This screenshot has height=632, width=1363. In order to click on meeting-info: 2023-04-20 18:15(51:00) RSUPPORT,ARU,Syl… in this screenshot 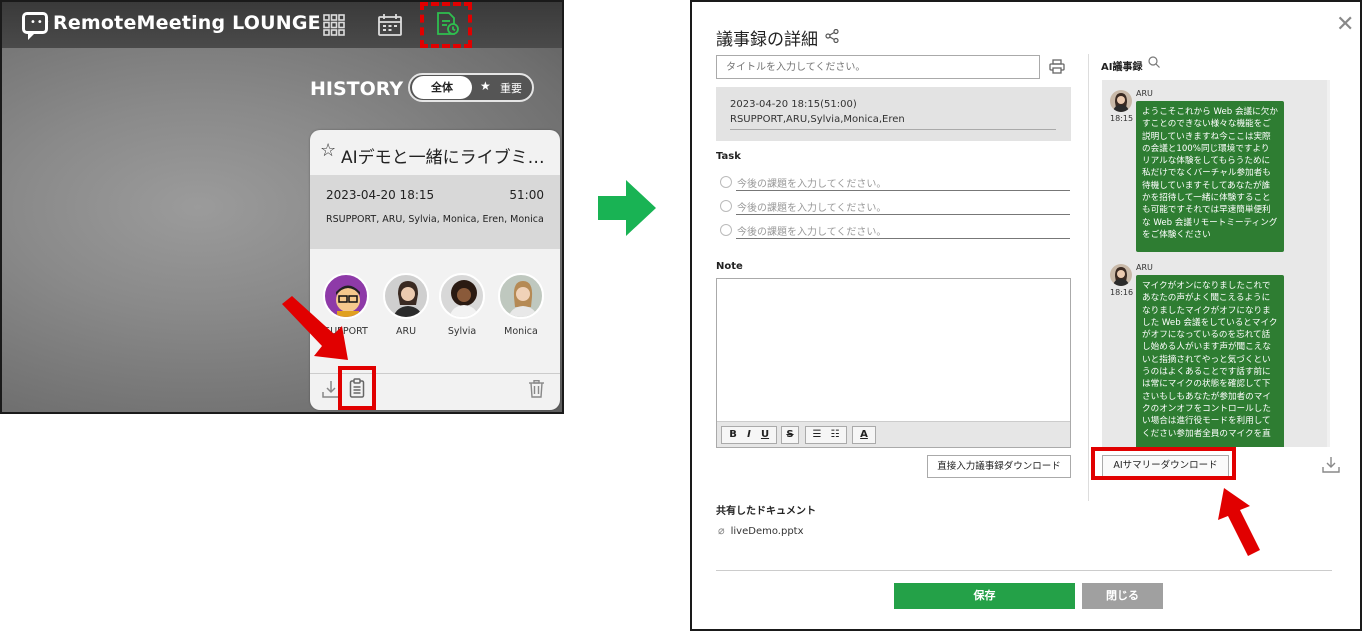, I will do `click(893, 114)`.